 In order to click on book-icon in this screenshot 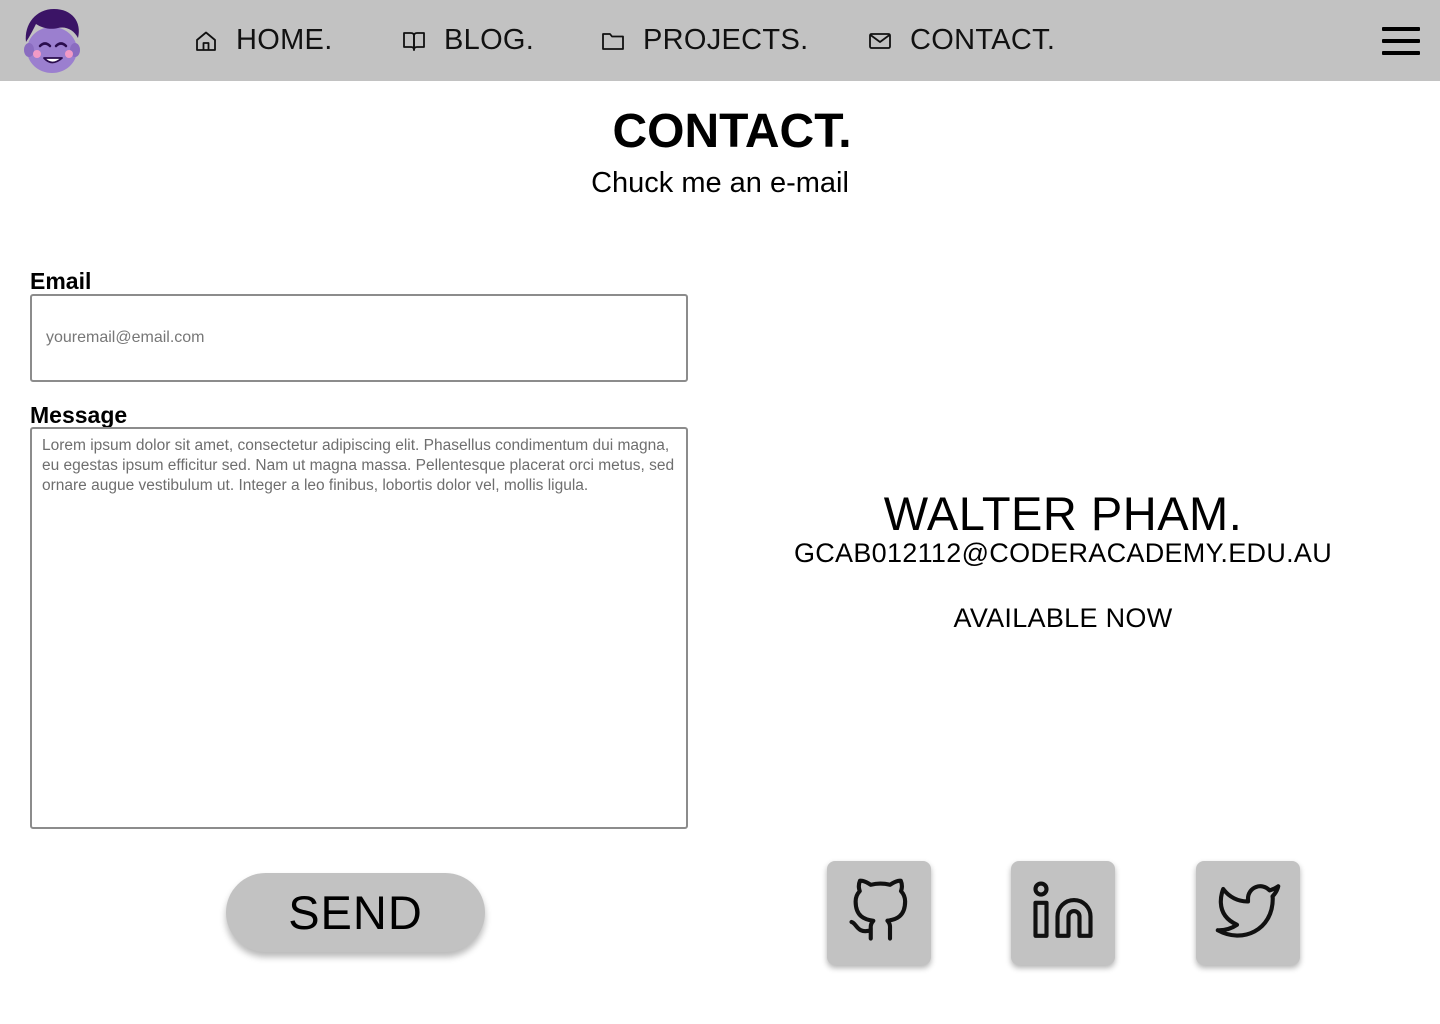, I will do `click(414, 41)`.